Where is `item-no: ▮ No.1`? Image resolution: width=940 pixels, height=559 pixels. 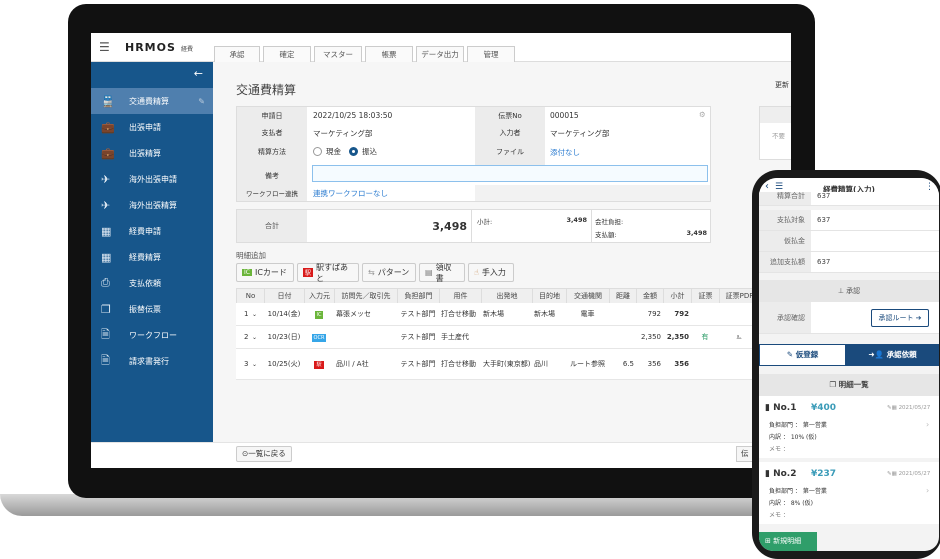
item-no: ▮ No.1 is located at coordinates (781, 408).